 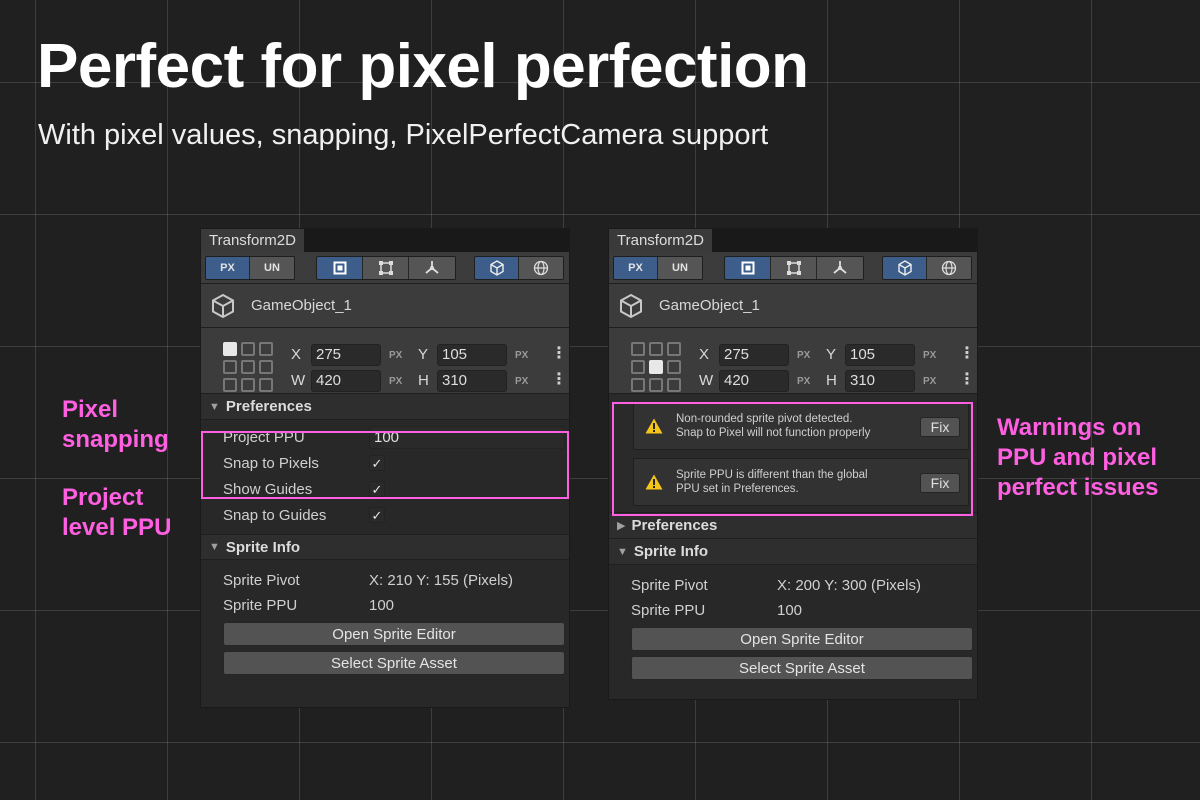 What do you see at coordinates (930, 355) in the screenshot?
I see `y-unit: PX` at bounding box center [930, 355].